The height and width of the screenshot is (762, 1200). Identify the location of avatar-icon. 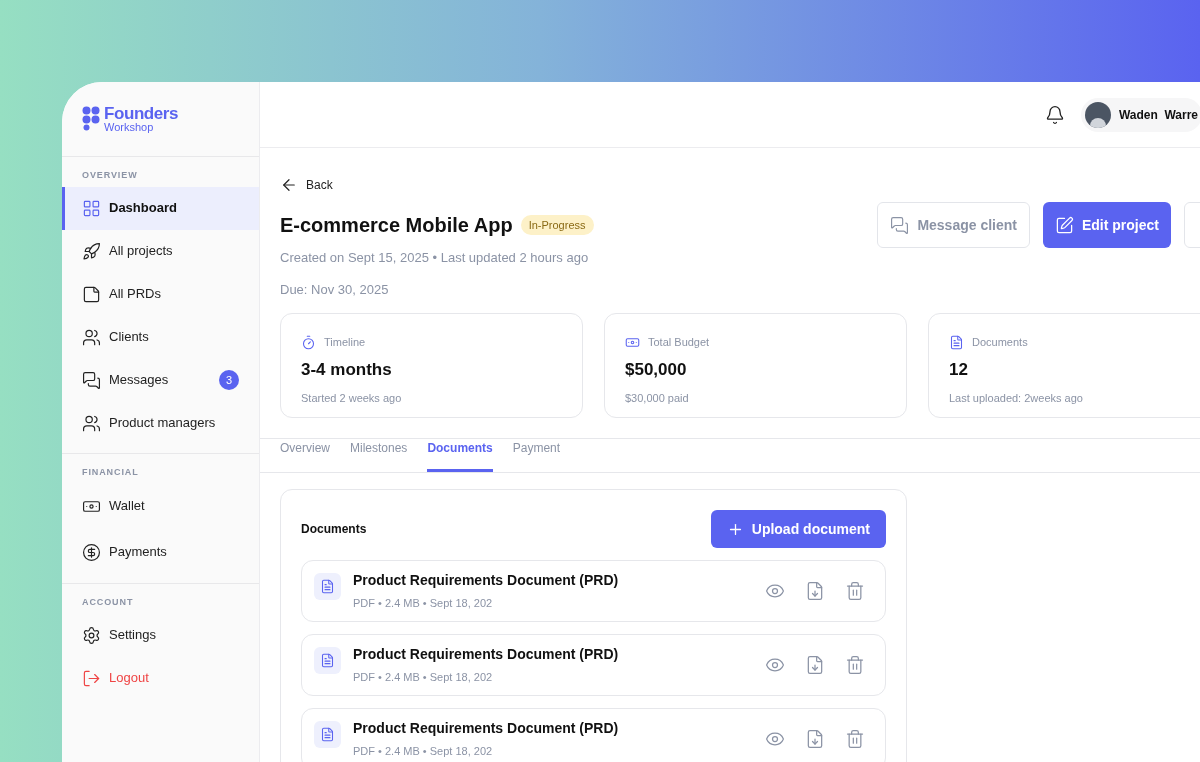
(1097, 114).